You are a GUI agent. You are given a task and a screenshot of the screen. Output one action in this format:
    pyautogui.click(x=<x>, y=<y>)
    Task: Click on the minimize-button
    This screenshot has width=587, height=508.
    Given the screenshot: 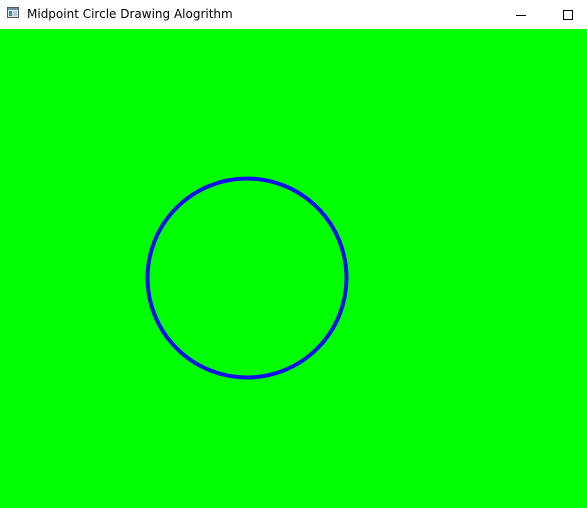 What is the action you would take?
    pyautogui.click(x=521, y=14)
    